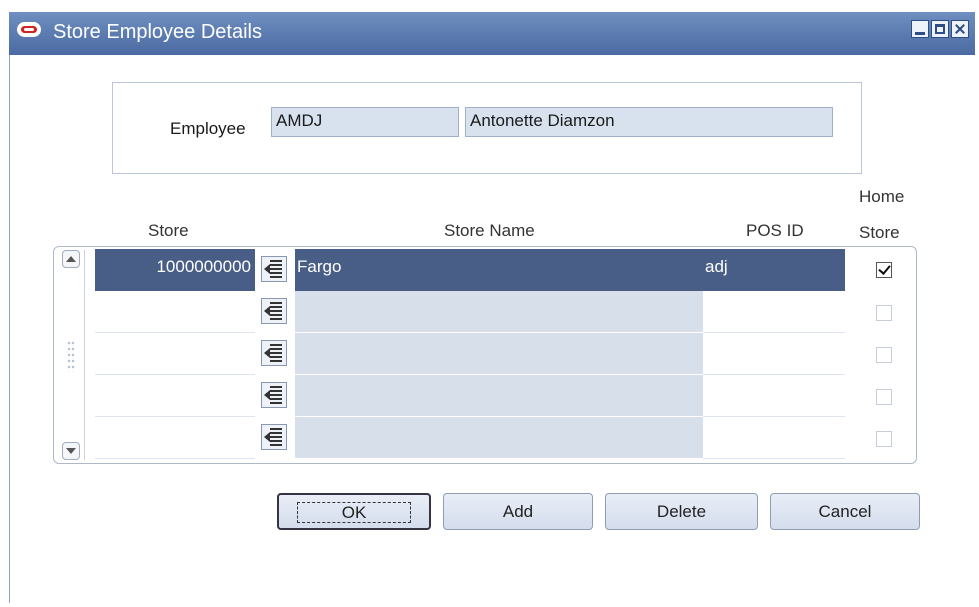  Describe the element at coordinates (681, 511) in the screenshot. I see `delete-button: Delete` at that location.